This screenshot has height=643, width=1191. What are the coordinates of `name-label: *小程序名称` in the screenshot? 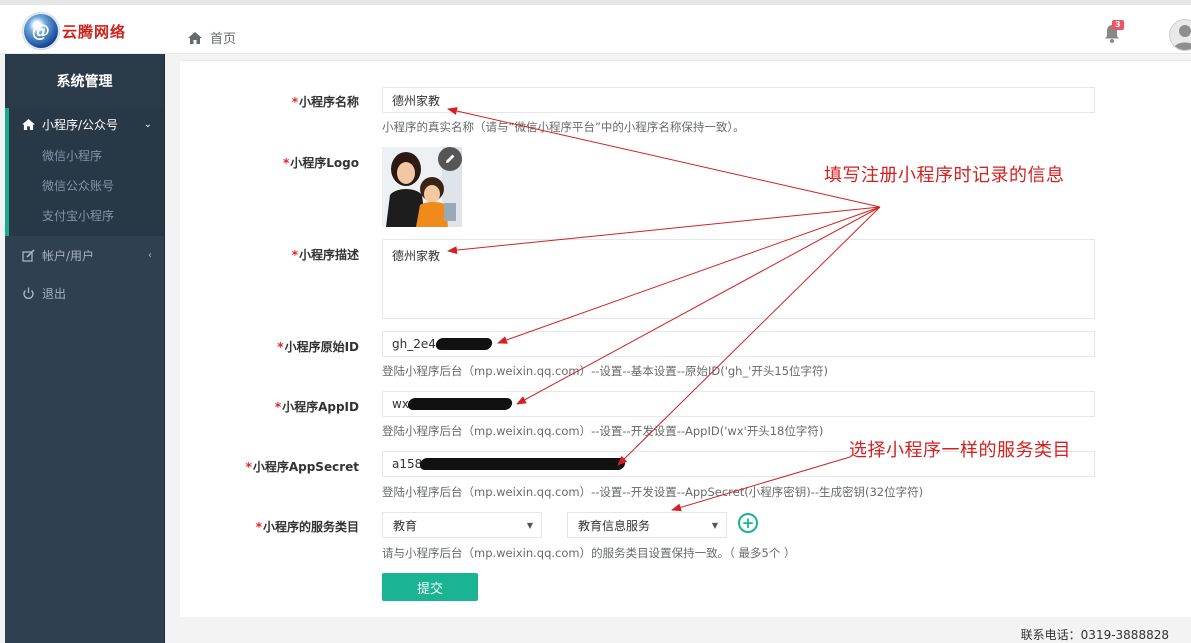 It's located at (325, 101).